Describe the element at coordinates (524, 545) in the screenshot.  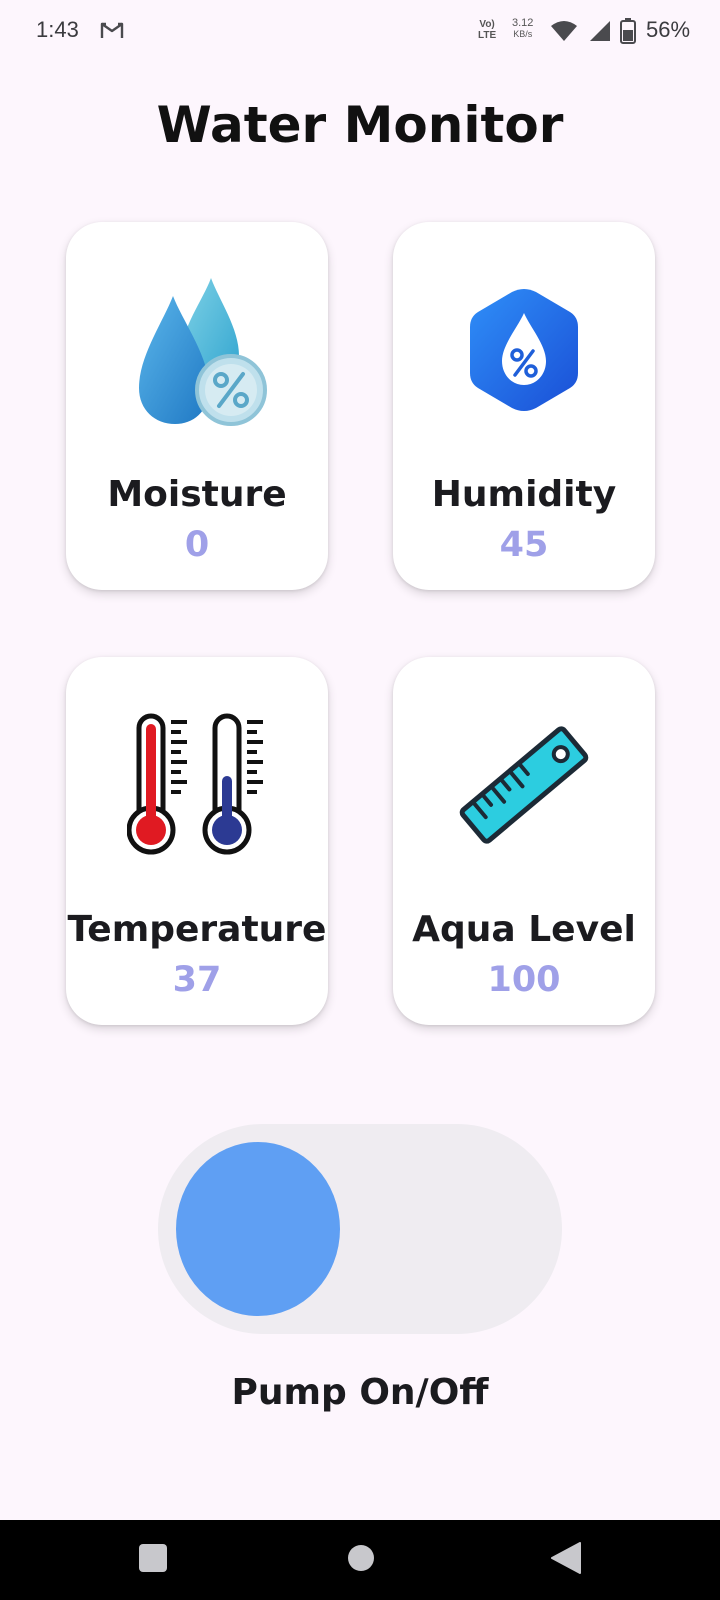
I see `humidity-value: 45` at that location.